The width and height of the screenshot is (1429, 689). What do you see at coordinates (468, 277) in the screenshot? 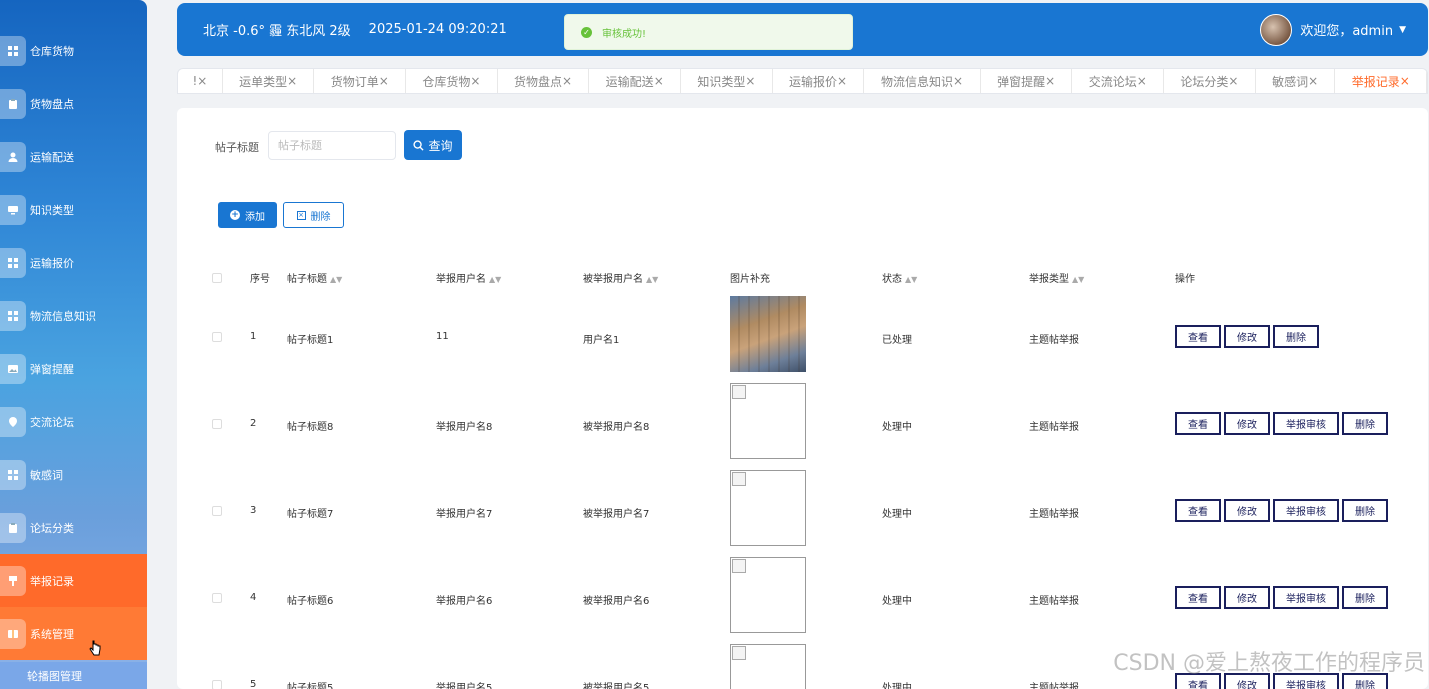
I see `col-header-reporter: 举报用户名 ▲▼` at bounding box center [468, 277].